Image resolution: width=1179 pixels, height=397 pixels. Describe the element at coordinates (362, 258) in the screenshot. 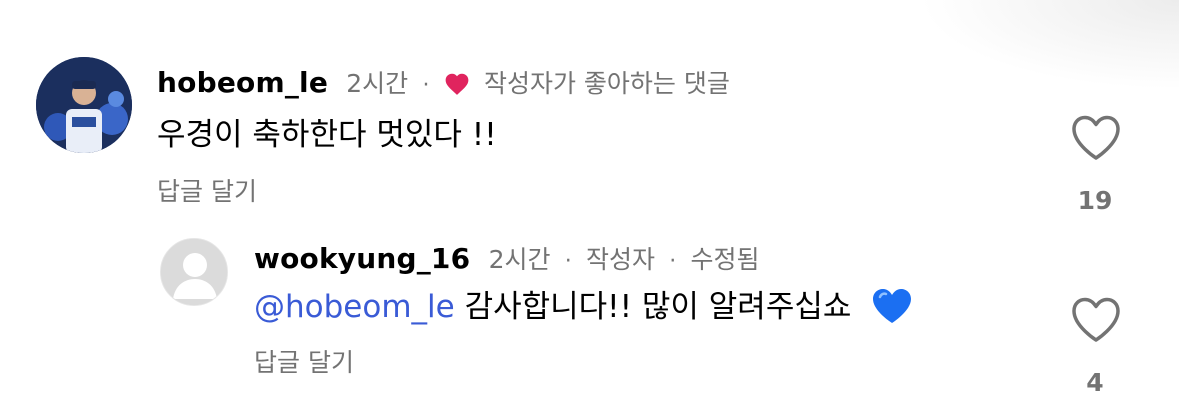

I see `username: wookyung_16` at that location.